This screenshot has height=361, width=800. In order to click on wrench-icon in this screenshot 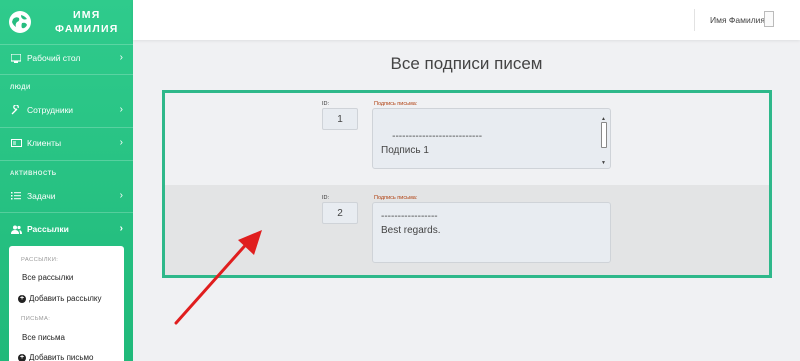, I will do `click(16, 110)`.